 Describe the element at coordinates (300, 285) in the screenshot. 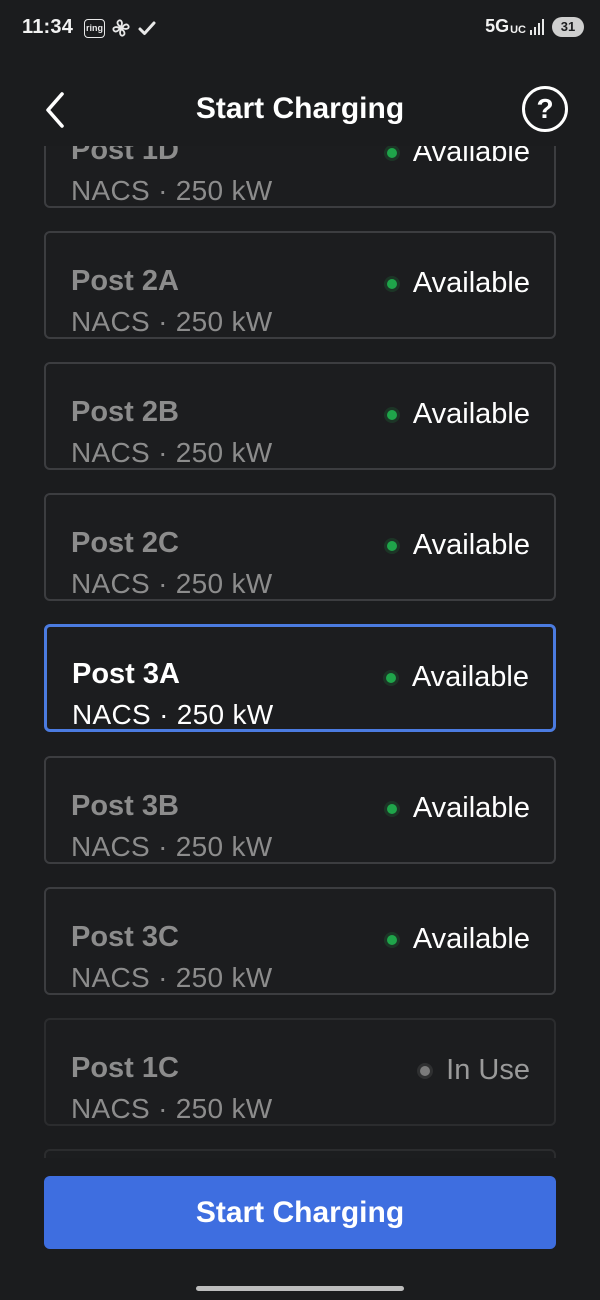

I see `post-card-2a: Post 2A NACS · 250 kW Available` at that location.